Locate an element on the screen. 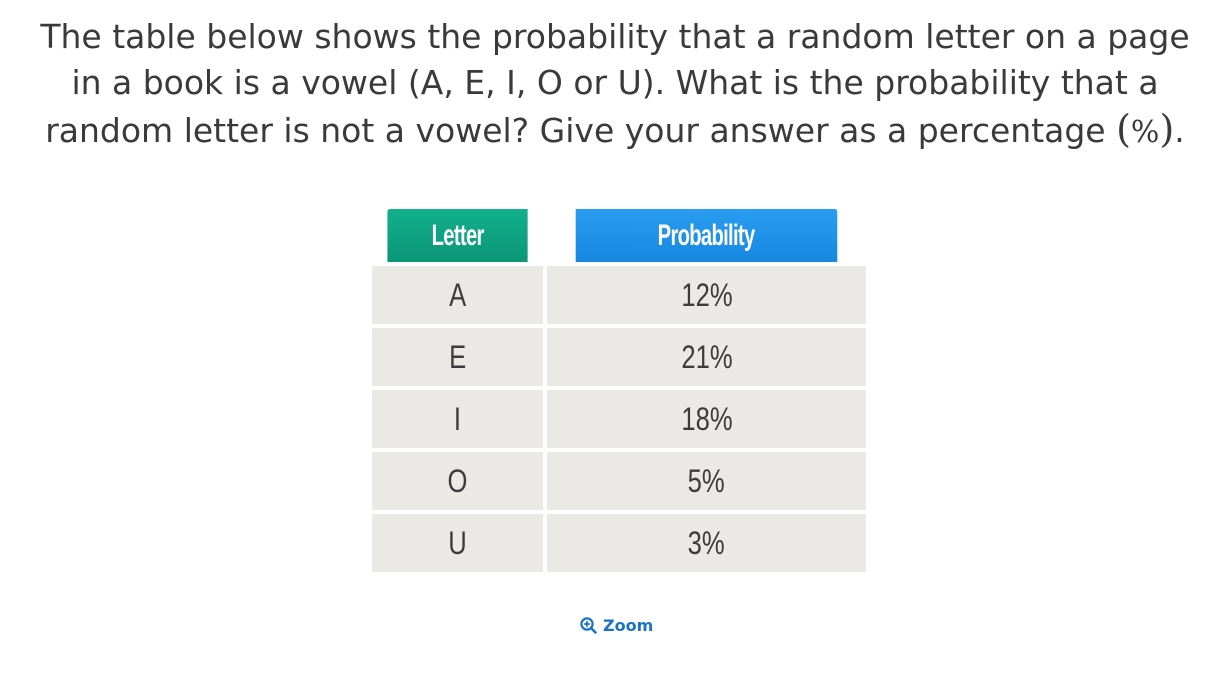  table-header-row: Letter Probability is located at coordinates (619, 235).